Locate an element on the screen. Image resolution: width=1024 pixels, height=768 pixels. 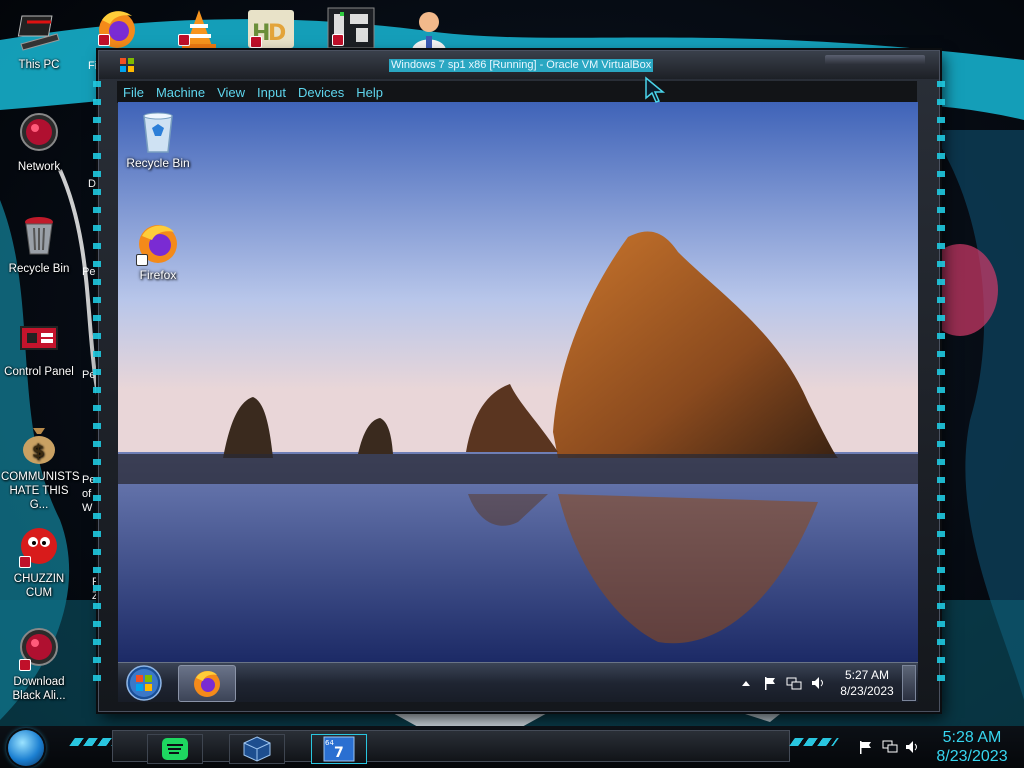
hxd-editor-icon: H D is located at coordinates (271, 28).